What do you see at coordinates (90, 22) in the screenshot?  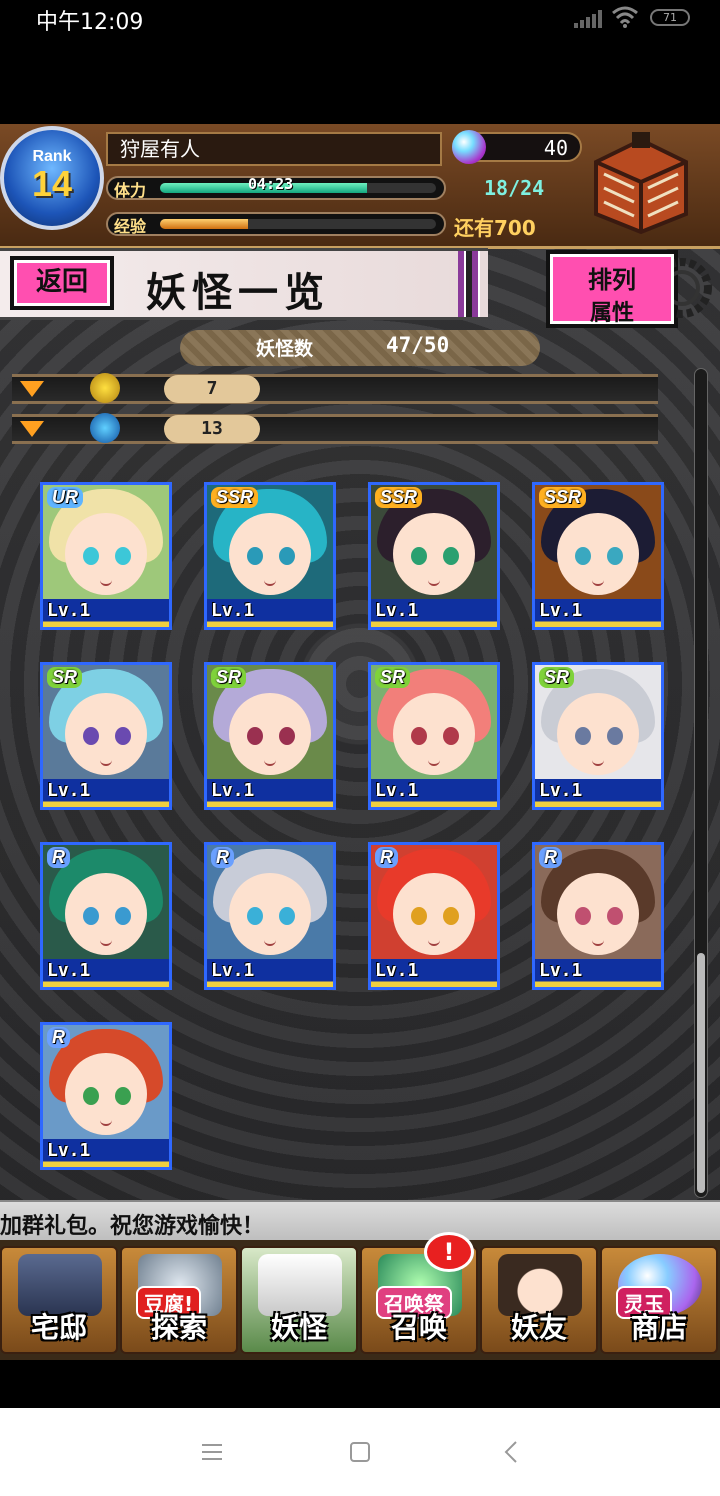 I see `status-time: 中午12:09` at bounding box center [90, 22].